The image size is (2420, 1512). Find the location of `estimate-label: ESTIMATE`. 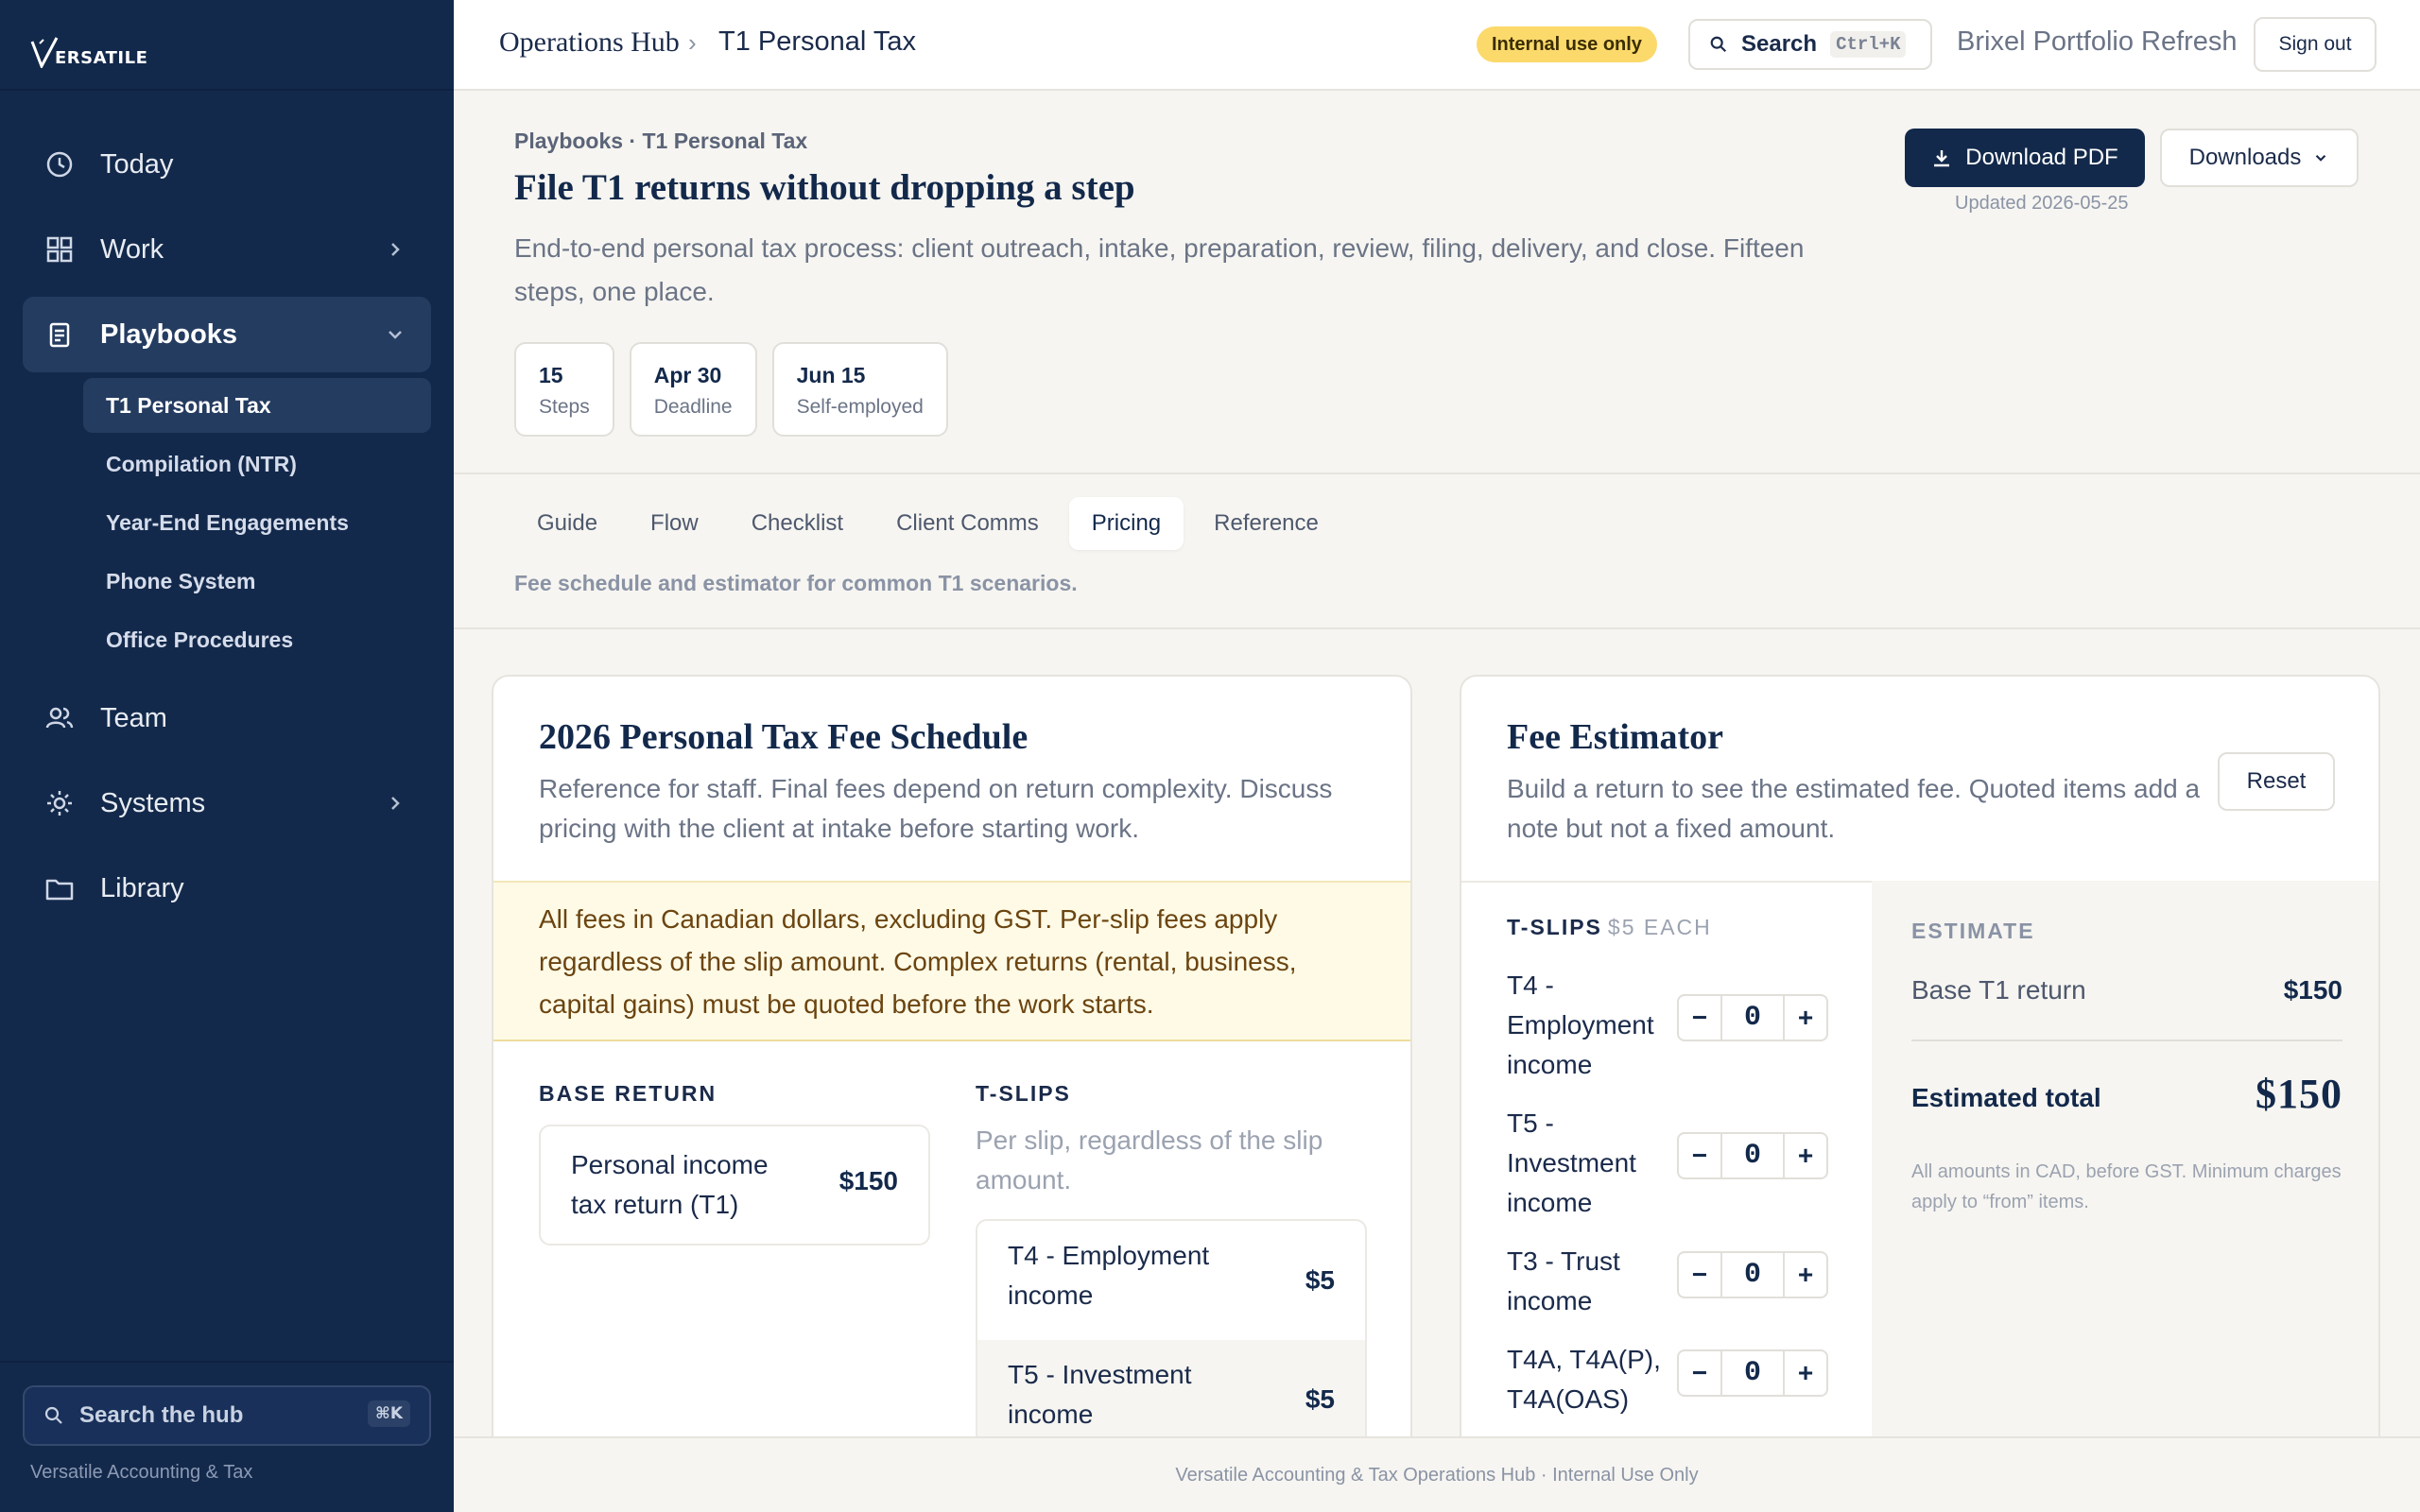

estimate-label: ESTIMATE is located at coordinates (1973, 931).